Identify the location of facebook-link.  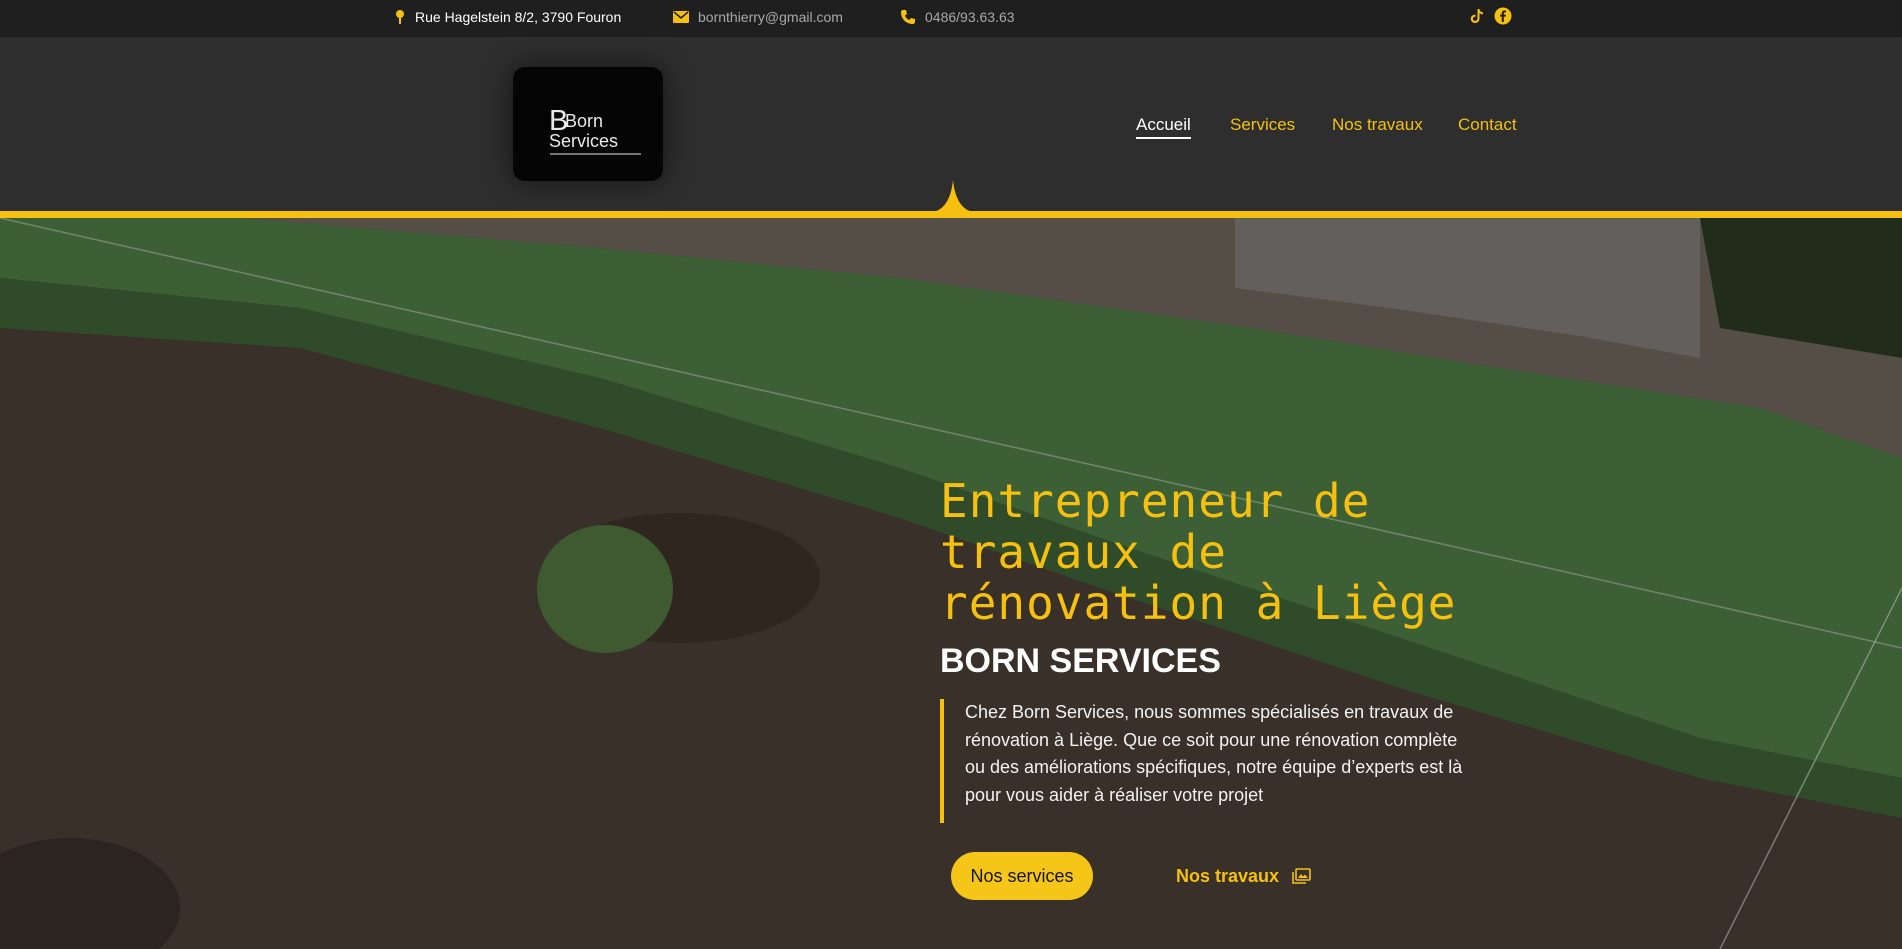
(1503, 16).